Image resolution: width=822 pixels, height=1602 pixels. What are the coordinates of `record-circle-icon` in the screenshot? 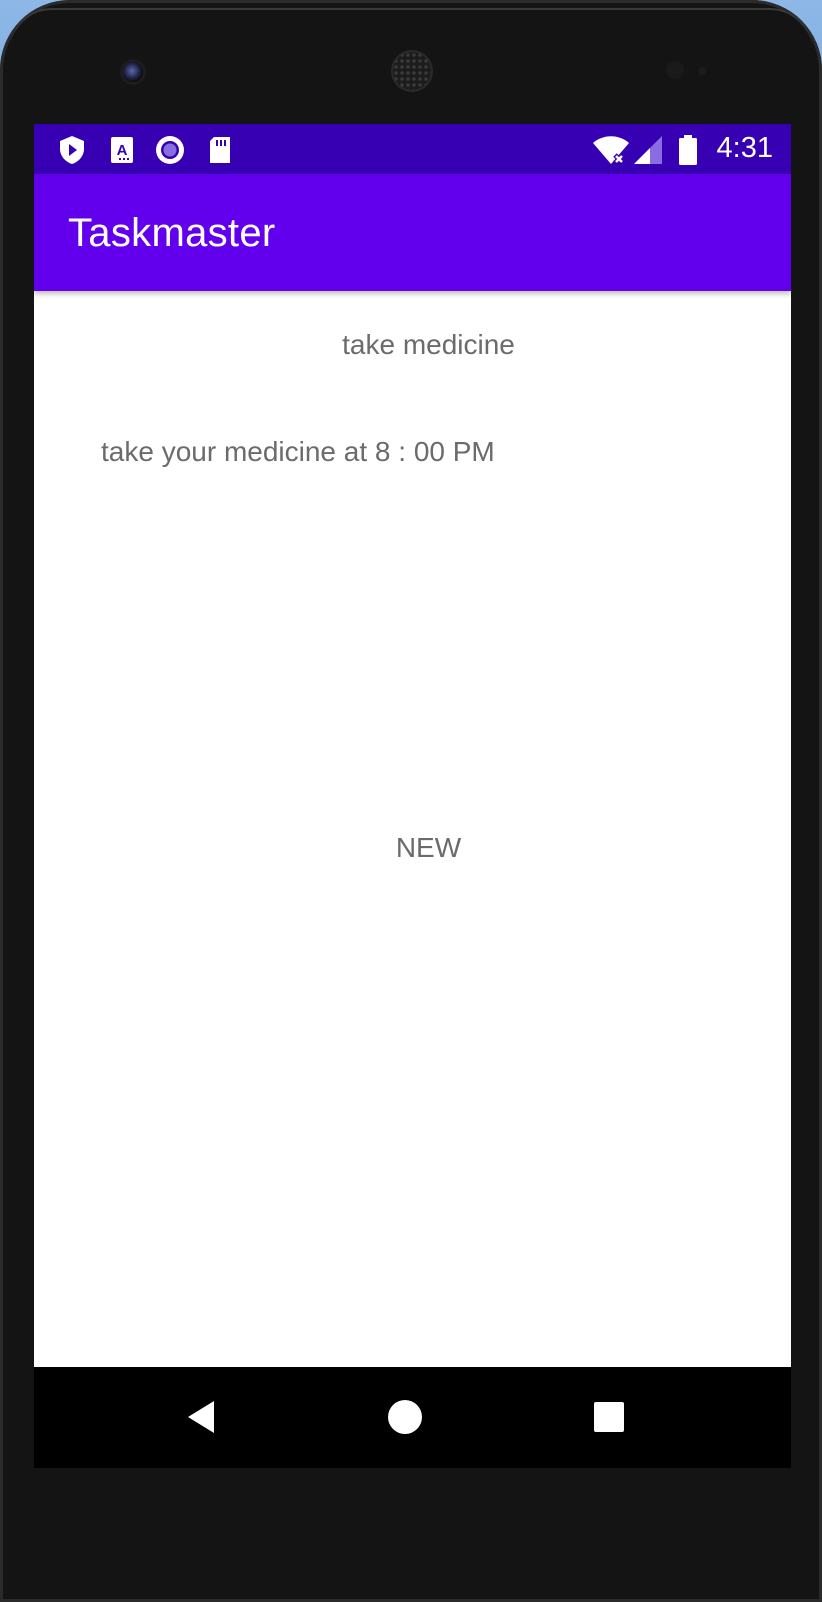 It's located at (170, 150).